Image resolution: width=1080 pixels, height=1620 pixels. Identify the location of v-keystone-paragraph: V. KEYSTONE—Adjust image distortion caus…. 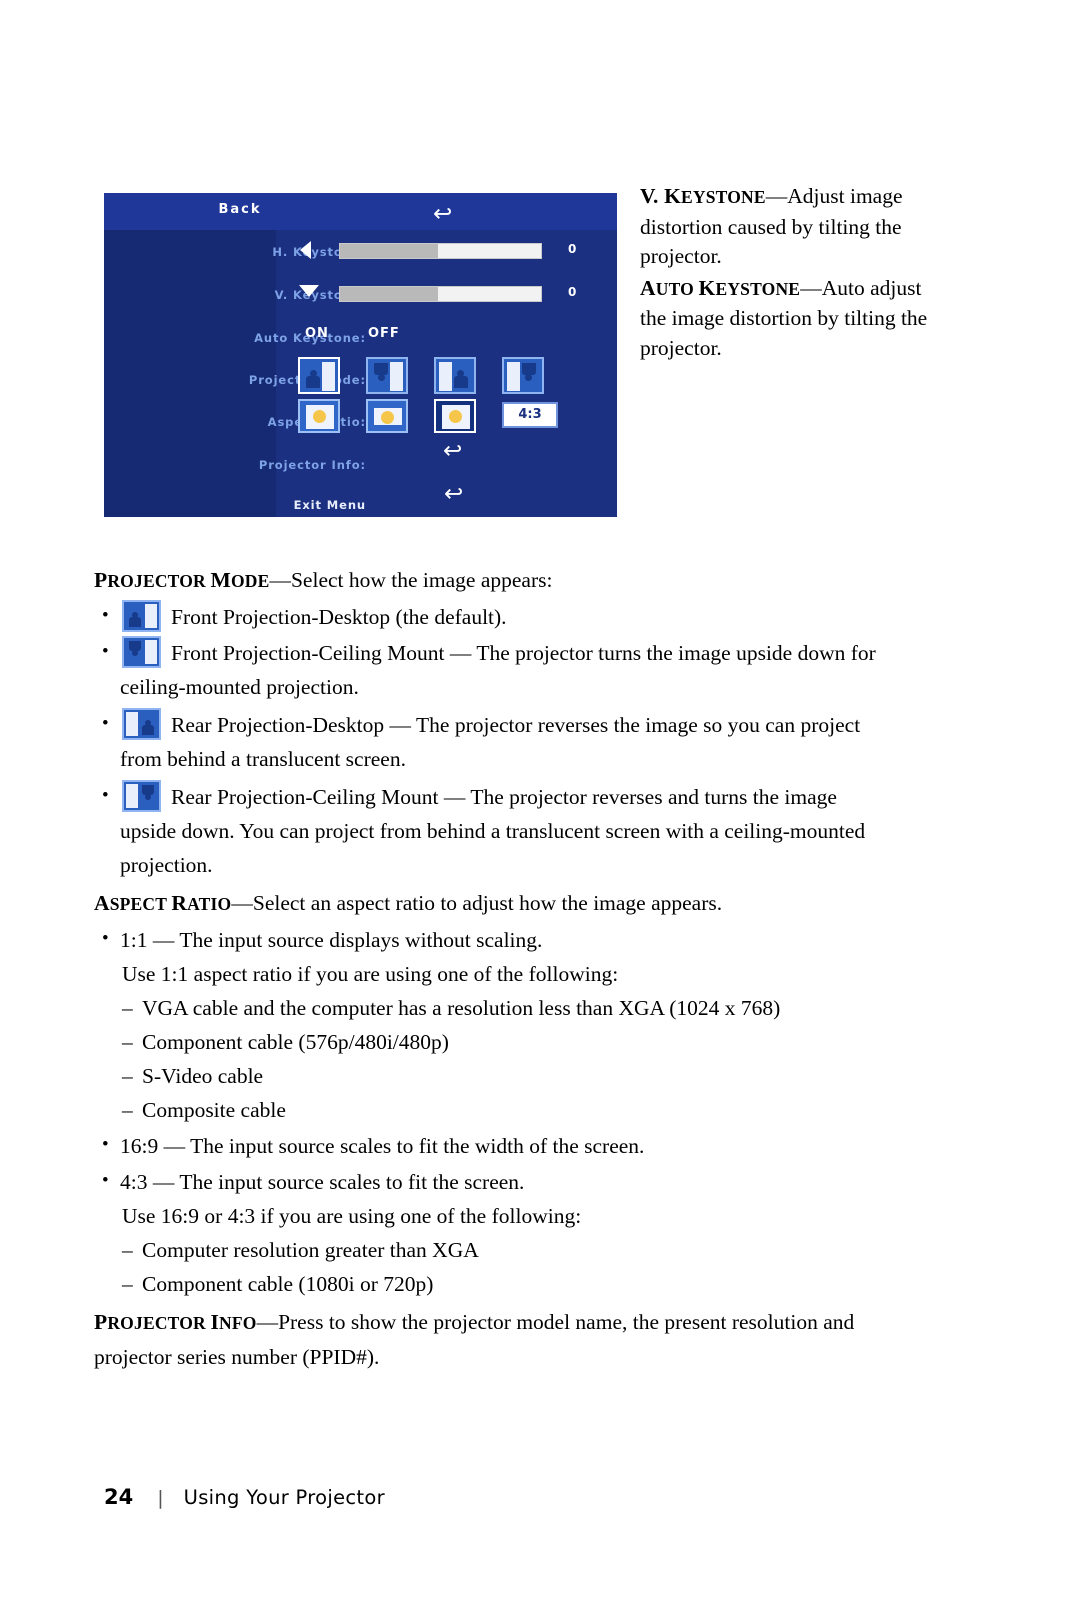
(790, 227).